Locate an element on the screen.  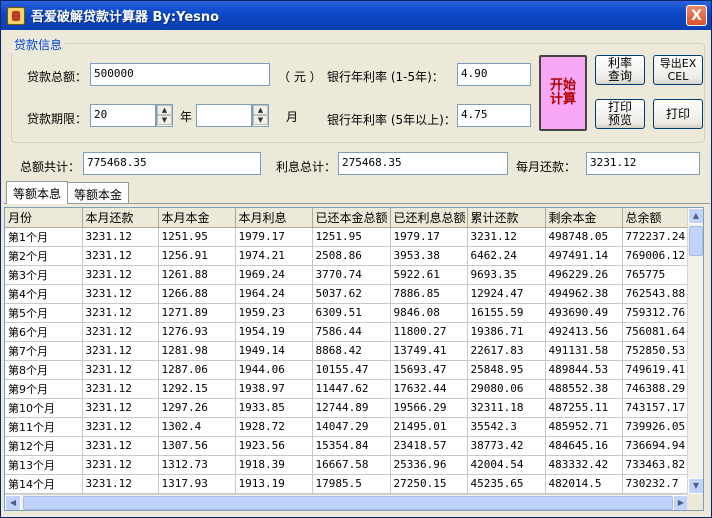
month-cell: 第5个月 is located at coordinates (44, 313).